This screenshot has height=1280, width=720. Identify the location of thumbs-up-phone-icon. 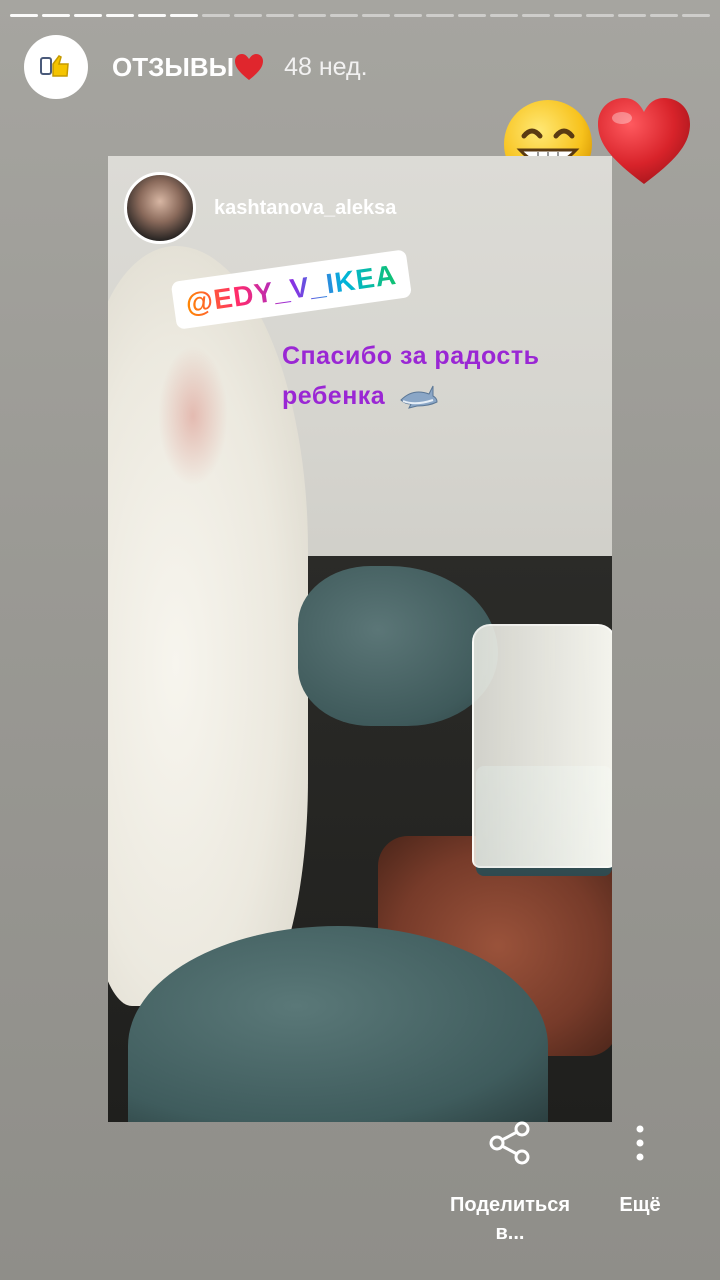
(54, 66).